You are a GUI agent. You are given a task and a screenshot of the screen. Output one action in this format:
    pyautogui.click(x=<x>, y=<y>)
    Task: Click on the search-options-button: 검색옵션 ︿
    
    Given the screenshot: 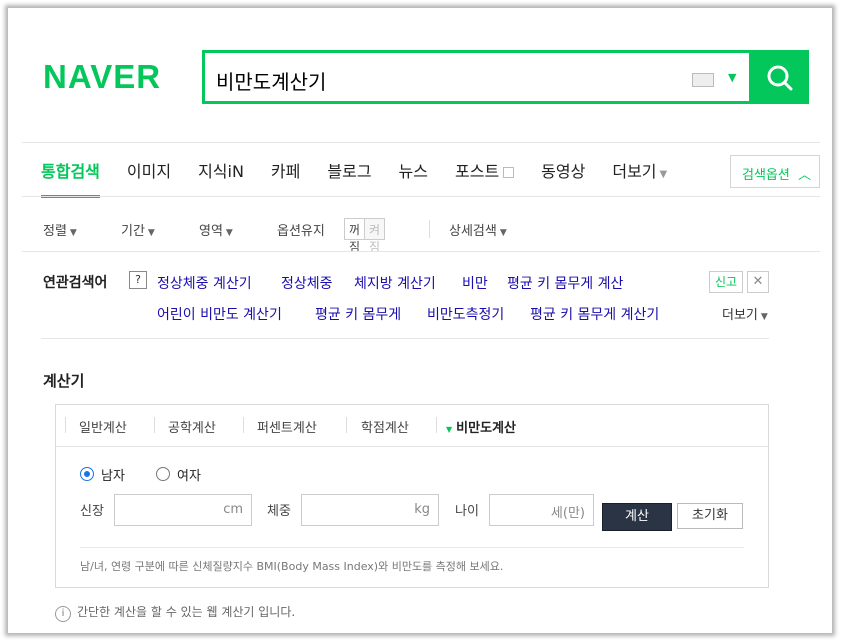 What is the action you would take?
    pyautogui.click(x=775, y=171)
    